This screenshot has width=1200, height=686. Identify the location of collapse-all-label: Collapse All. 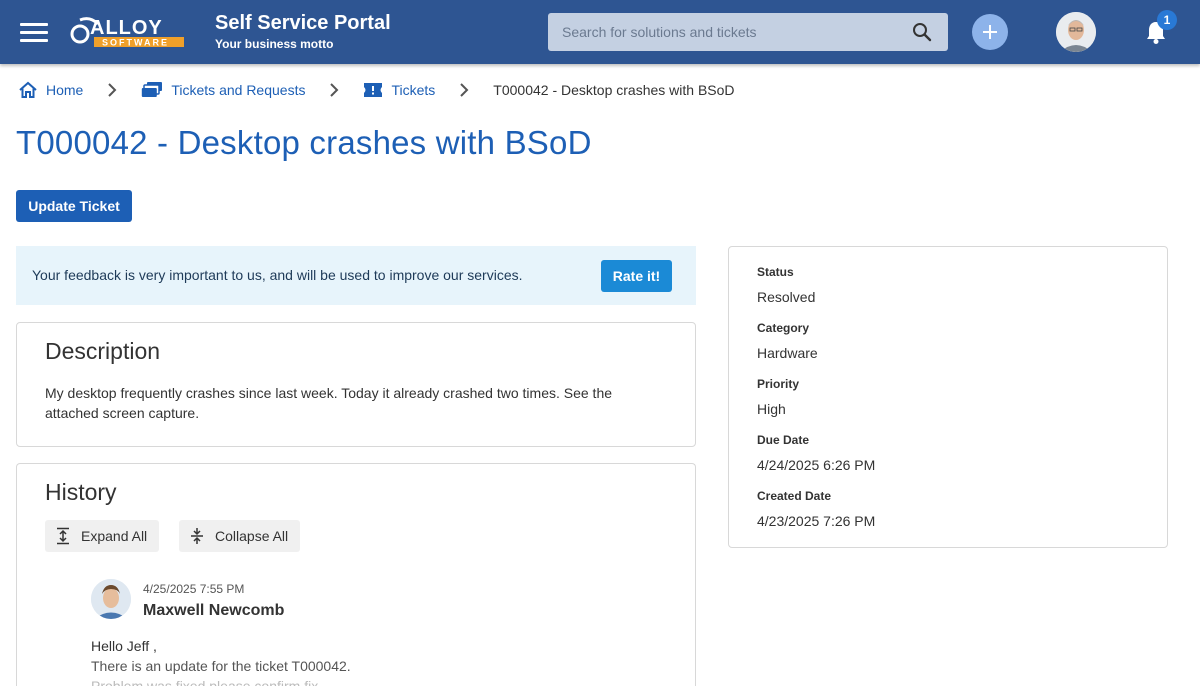
(252, 536).